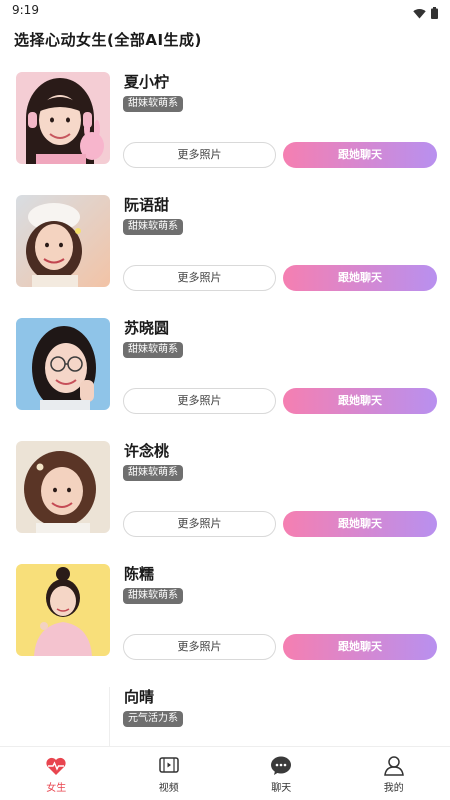  Describe the element at coordinates (147, 451) in the screenshot. I see `girl-name: 许念桃` at that location.